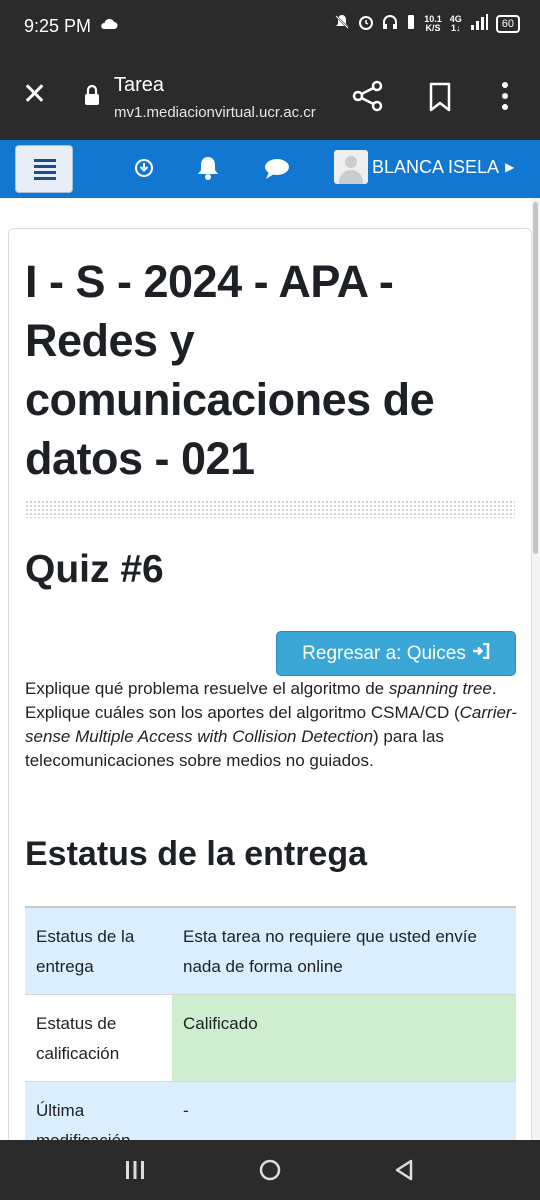 The height and width of the screenshot is (1200, 540). I want to click on url-domain: mv1.mediacionvirtual.ucr.ac.cr, so click(215, 112).